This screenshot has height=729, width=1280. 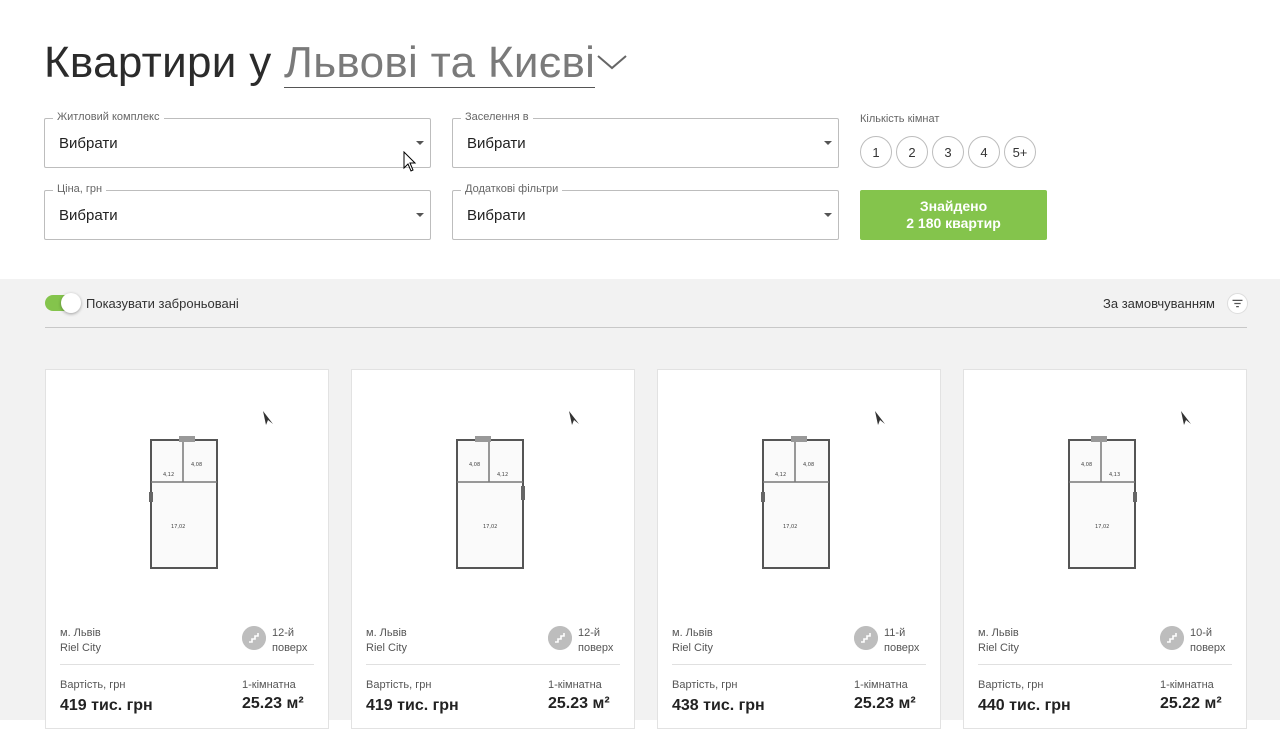 What do you see at coordinates (71, 303) in the screenshot?
I see `toggle-knob` at bounding box center [71, 303].